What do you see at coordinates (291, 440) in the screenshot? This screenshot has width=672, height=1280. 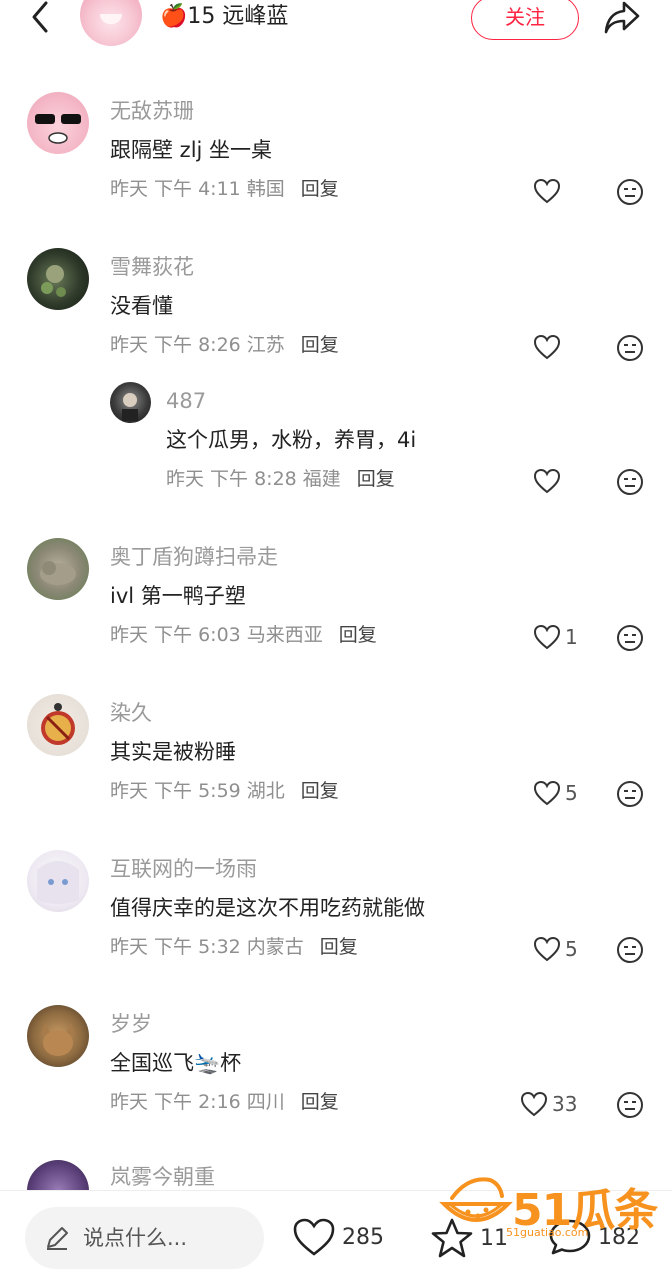 I see `comment-text: 这个瓜男，水粉，养胃，4i` at bounding box center [291, 440].